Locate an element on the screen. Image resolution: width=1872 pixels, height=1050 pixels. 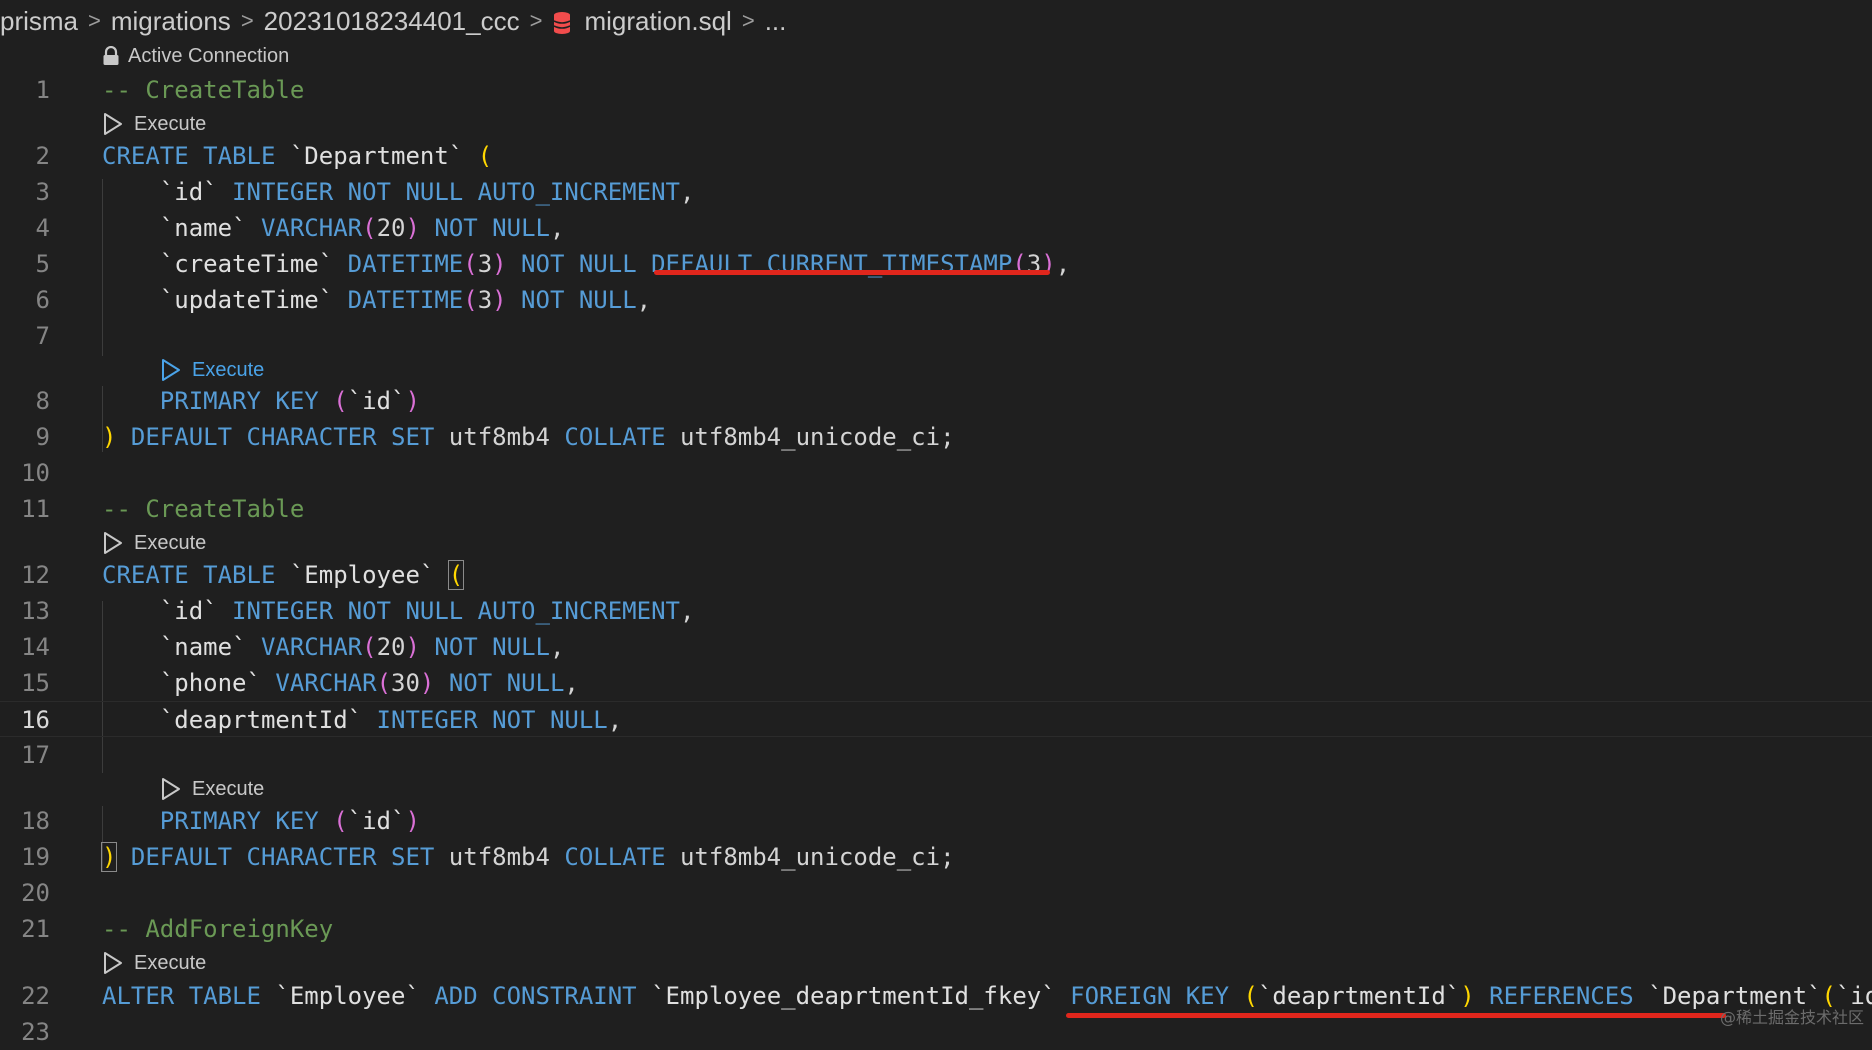
watermark: @稀土掘金技术社区 is located at coordinates (1791, 1017).